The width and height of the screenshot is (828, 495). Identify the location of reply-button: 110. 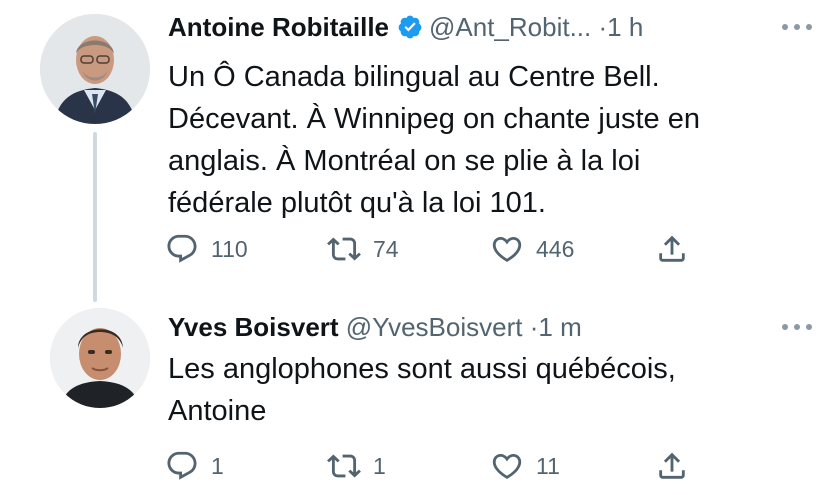
(206, 249).